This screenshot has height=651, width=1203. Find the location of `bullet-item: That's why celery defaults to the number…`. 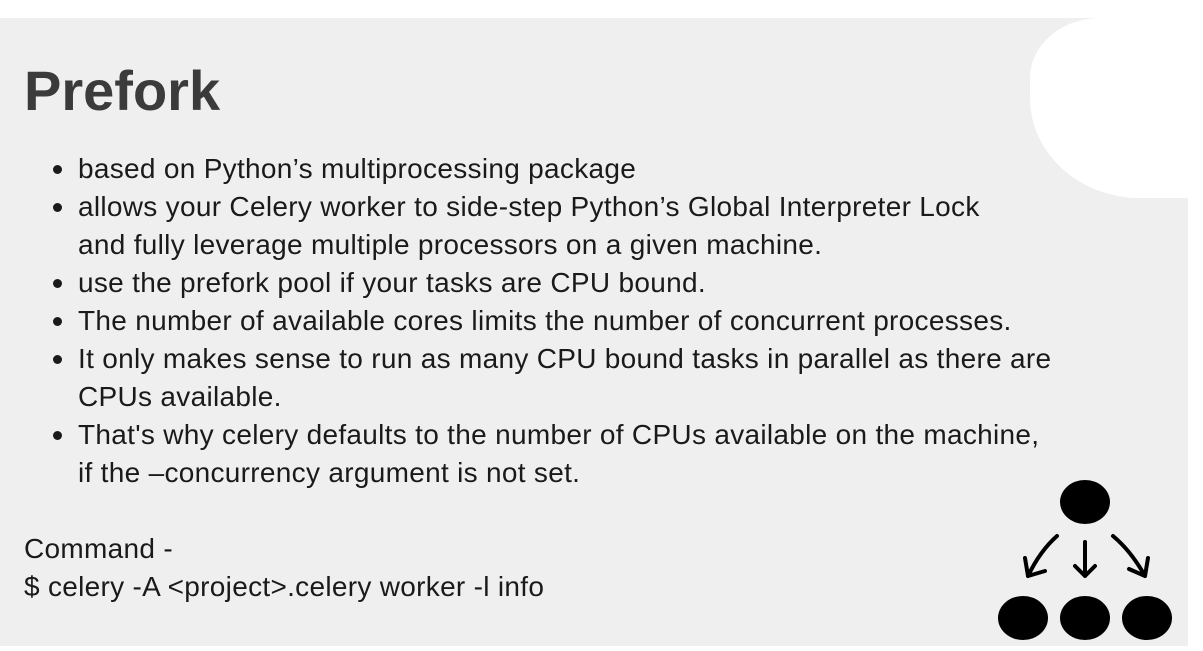

bullet-item: That's why celery defaults to the number… is located at coordinates (550, 454).